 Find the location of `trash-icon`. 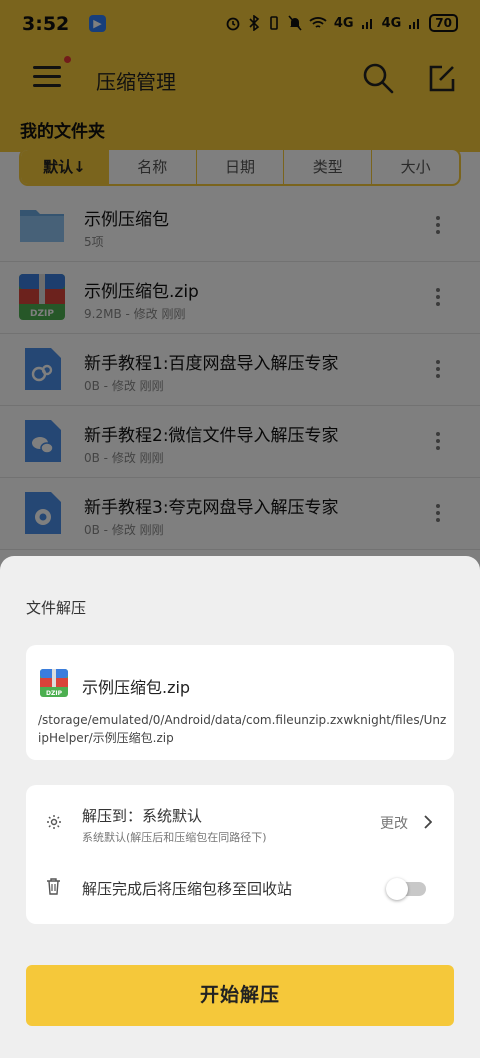

trash-icon is located at coordinates (53, 886).